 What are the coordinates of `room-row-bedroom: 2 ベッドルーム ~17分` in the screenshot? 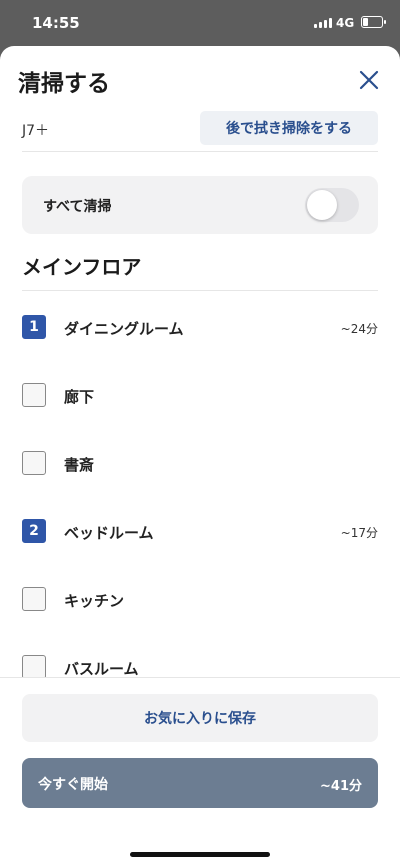 It's located at (200, 532).